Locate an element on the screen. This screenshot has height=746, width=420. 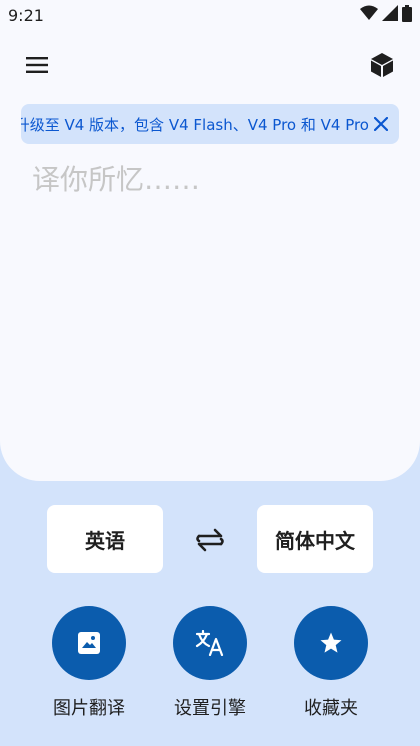
star-icon is located at coordinates (331, 643).